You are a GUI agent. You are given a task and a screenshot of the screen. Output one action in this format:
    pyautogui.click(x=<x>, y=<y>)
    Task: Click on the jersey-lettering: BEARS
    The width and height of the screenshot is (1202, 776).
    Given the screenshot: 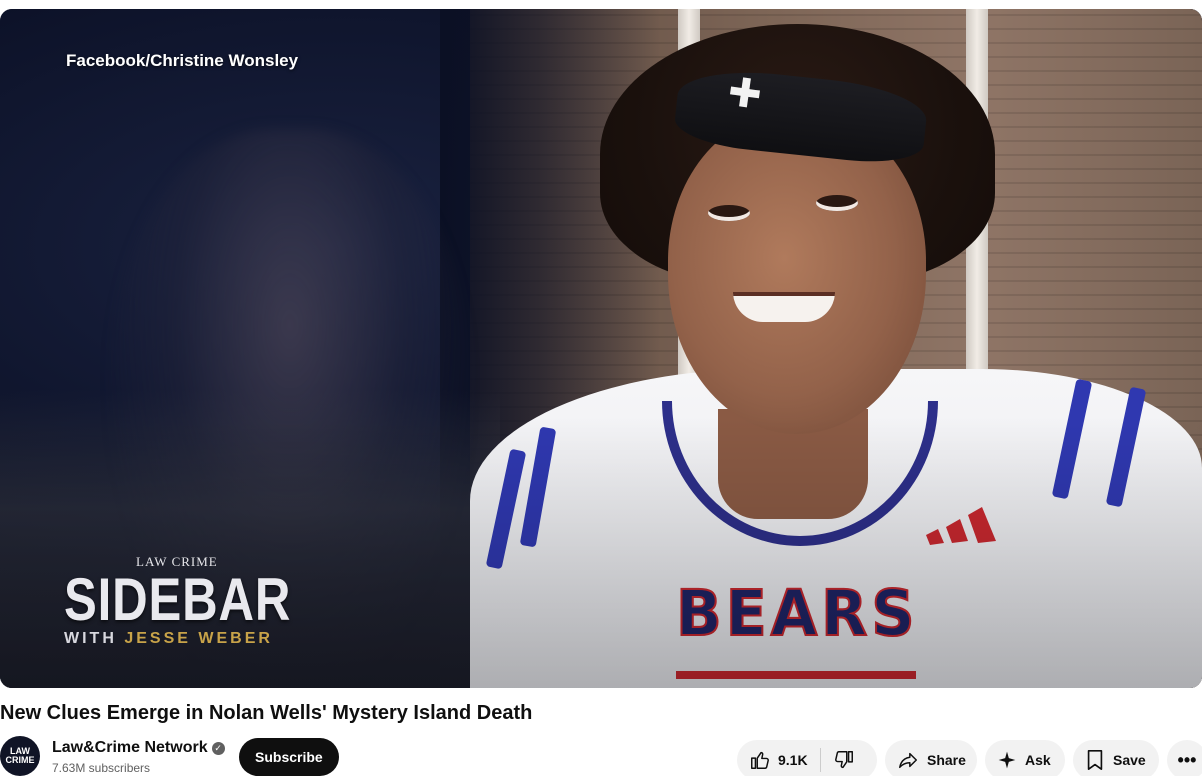 What is the action you would take?
    pyautogui.click(x=797, y=614)
    